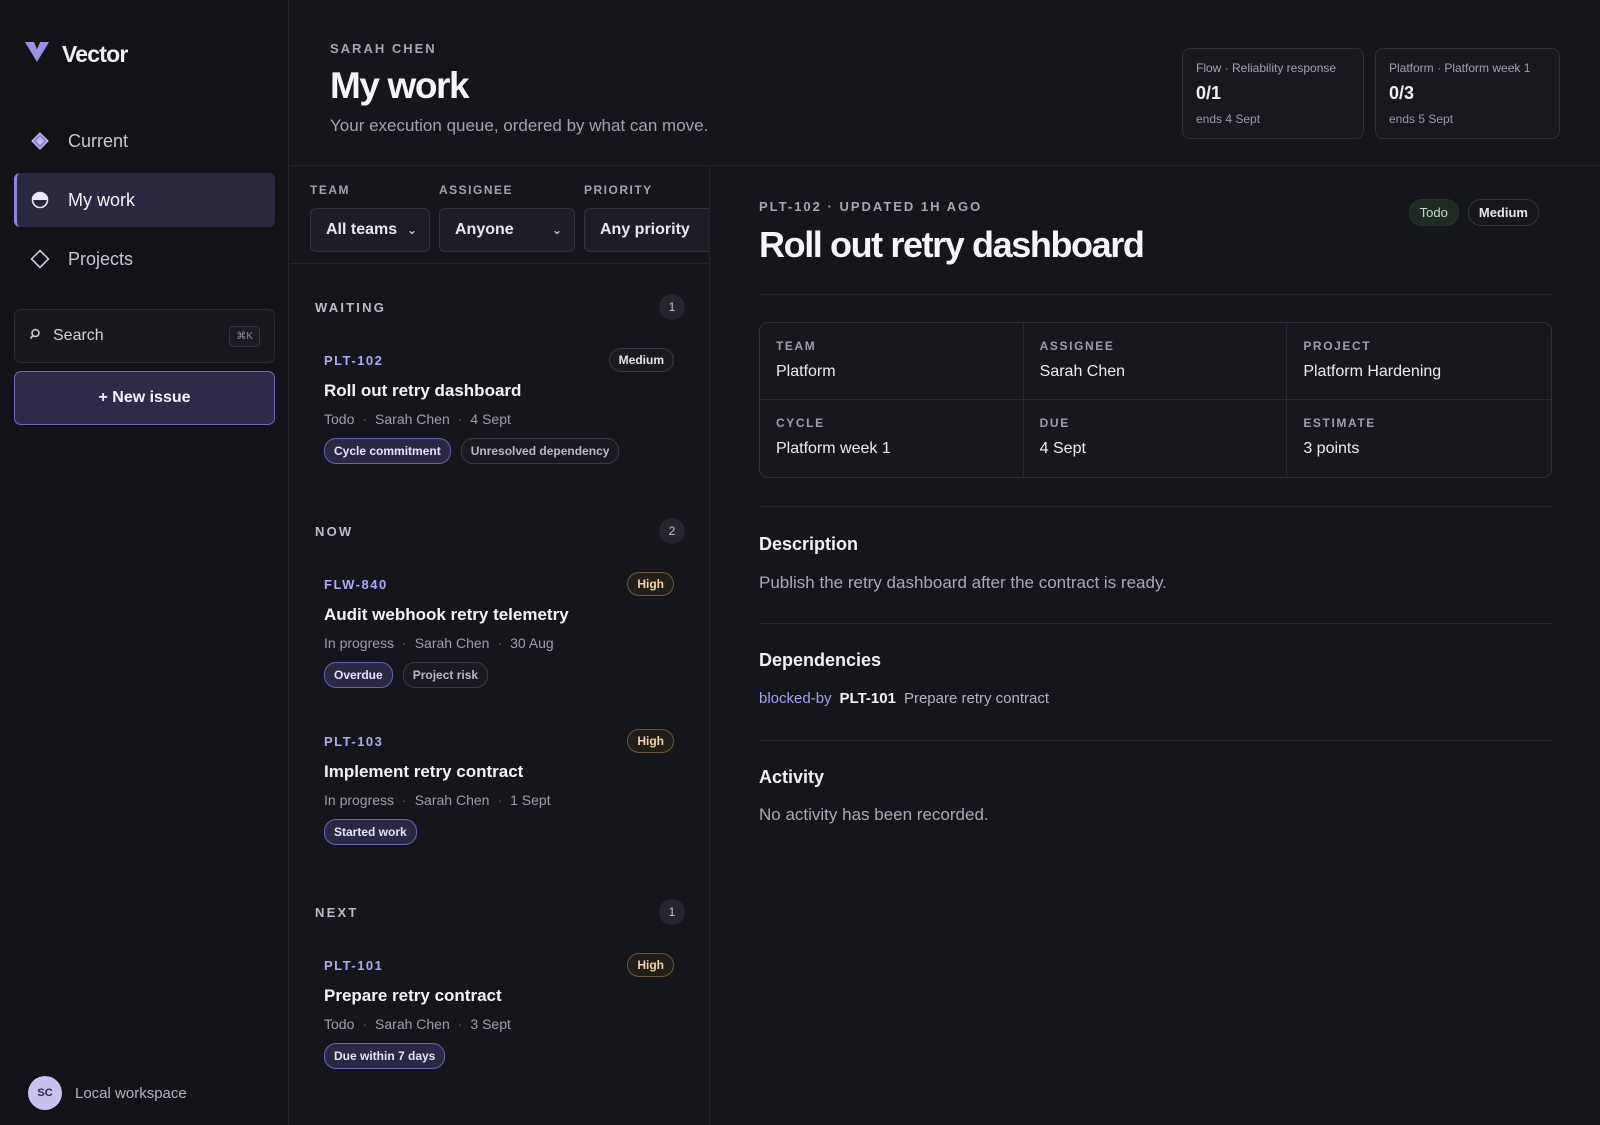 The image size is (1600, 1125). What do you see at coordinates (445, 675) in the screenshot?
I see `tag-project-risk: Project risk` at bounding box center [445, 675].